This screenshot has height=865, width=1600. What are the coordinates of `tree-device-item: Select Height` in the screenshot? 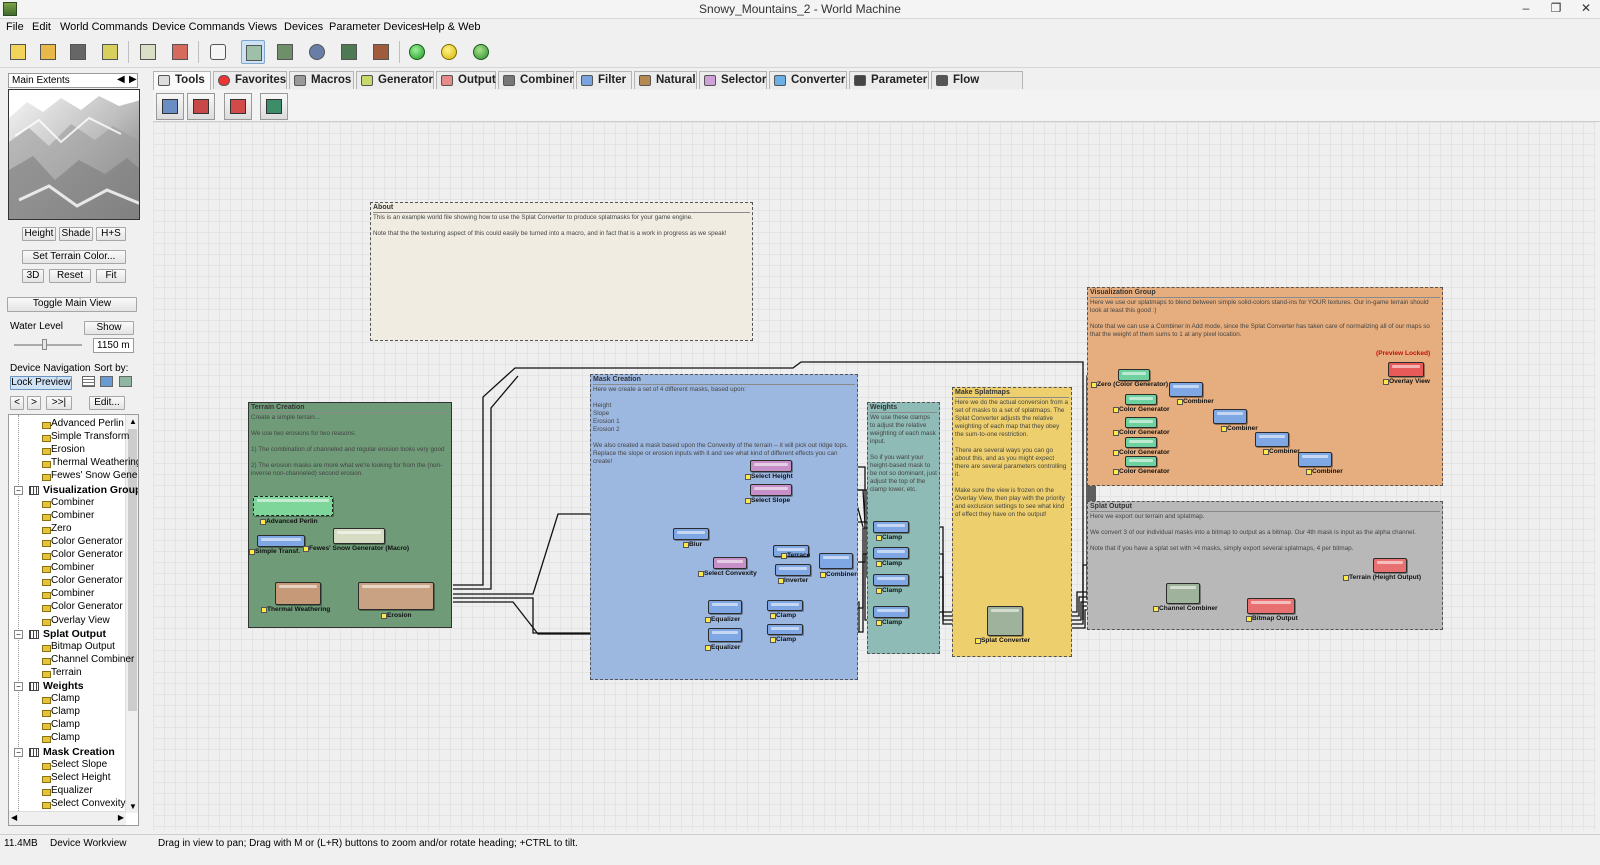 It's located at (59, 778).